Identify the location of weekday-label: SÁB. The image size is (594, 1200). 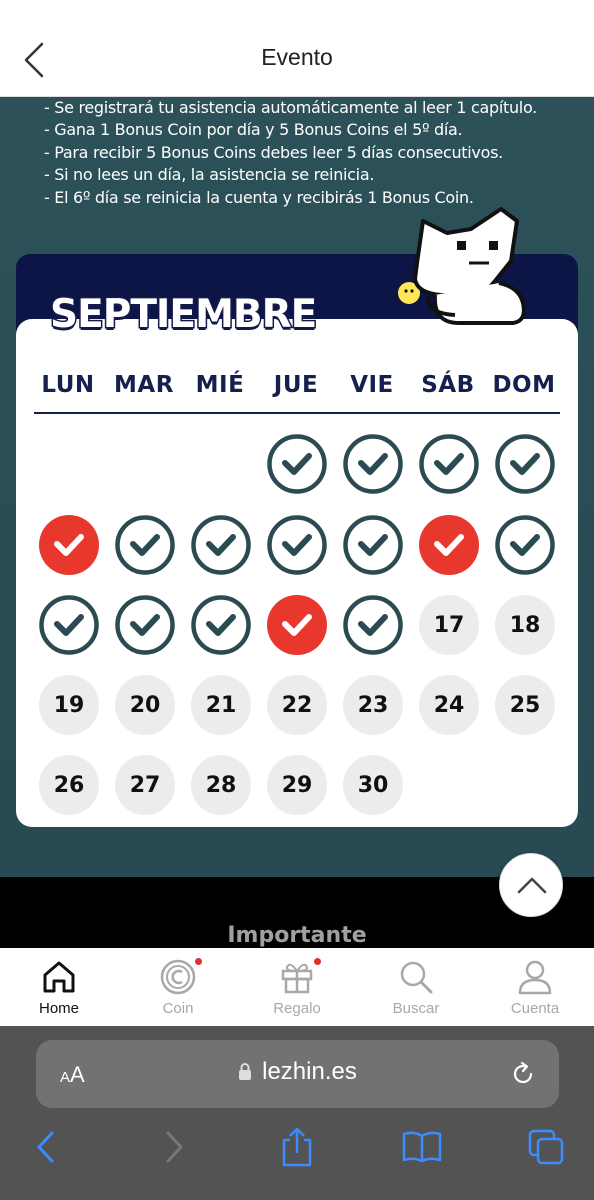
(448, 385).